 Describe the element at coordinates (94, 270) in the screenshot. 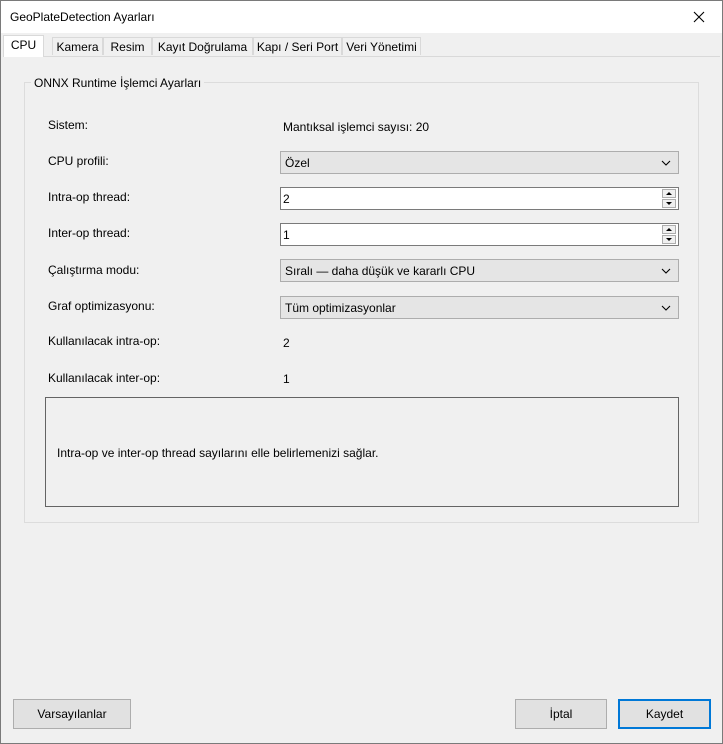

I see `execution-mode-label: Çalıştırma modu:` at that location.